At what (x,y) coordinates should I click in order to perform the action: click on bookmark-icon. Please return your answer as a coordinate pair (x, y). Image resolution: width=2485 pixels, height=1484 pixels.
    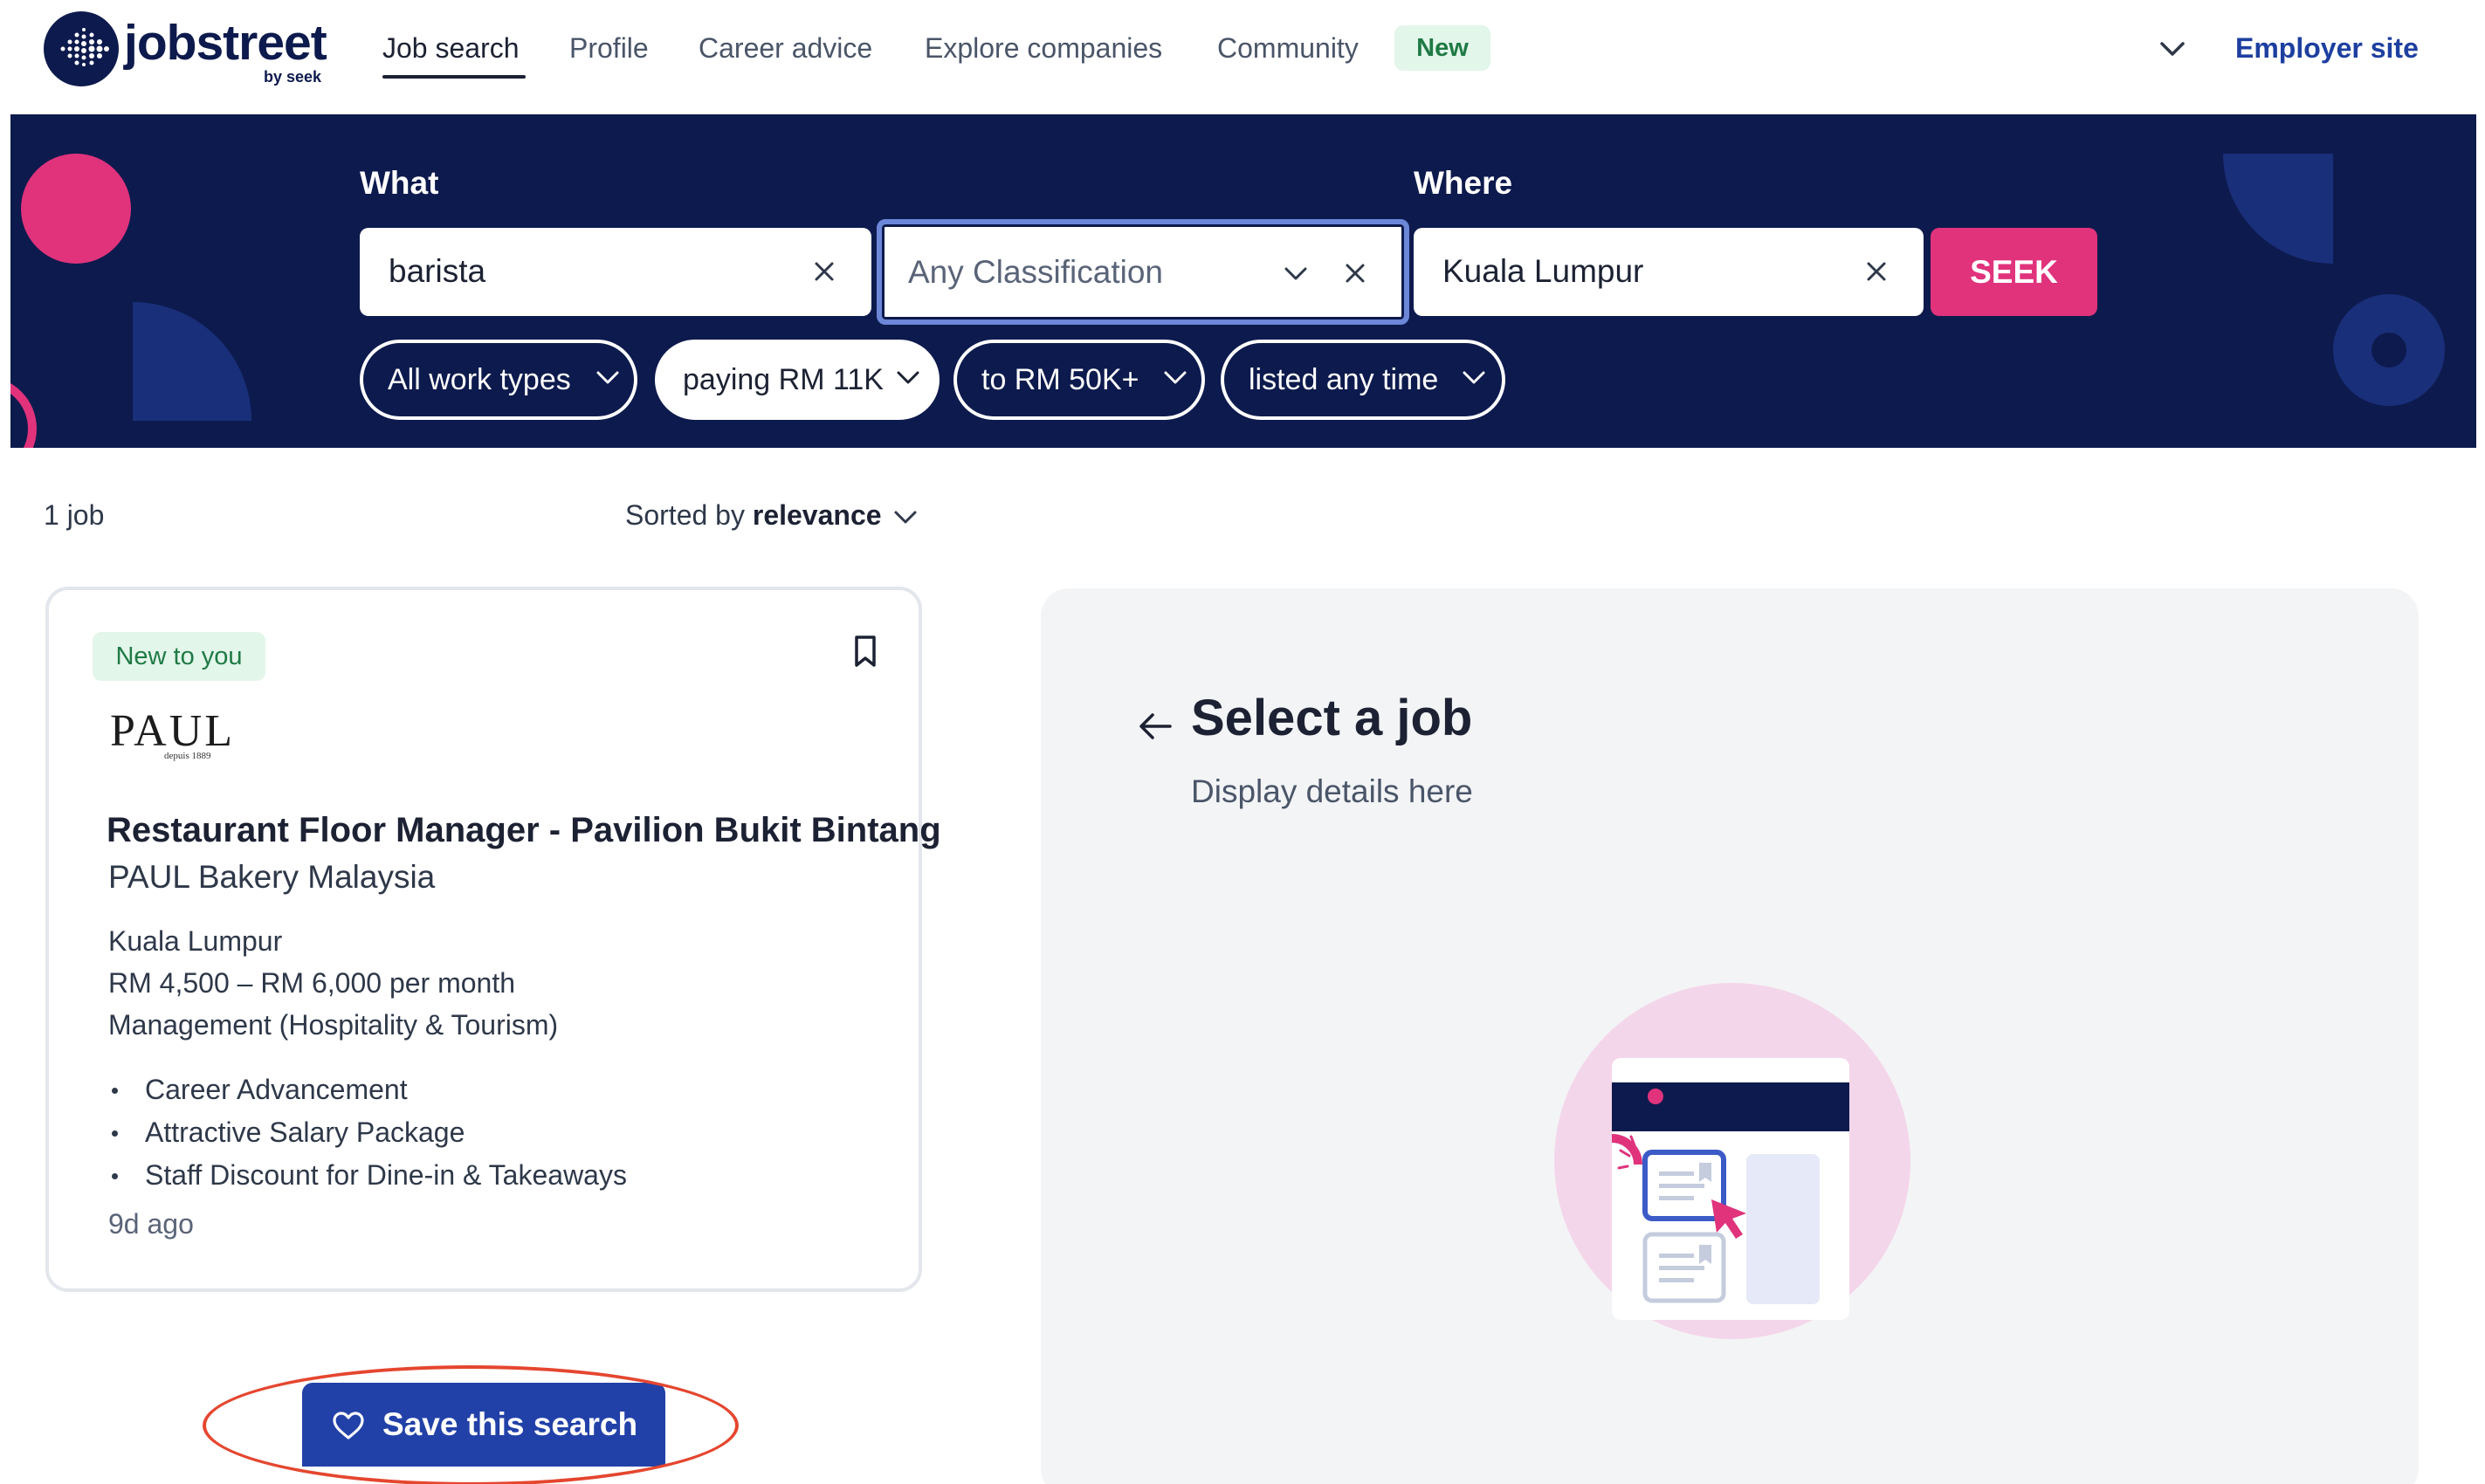
    Looking at the image, I should click on (865, 652).